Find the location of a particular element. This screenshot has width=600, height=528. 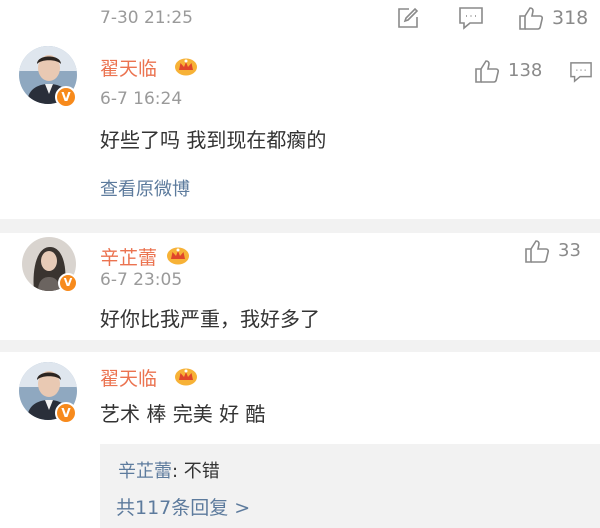

comment-text: 好些了吗 我到现在都瘸的 is located at coordinates (213, 140).